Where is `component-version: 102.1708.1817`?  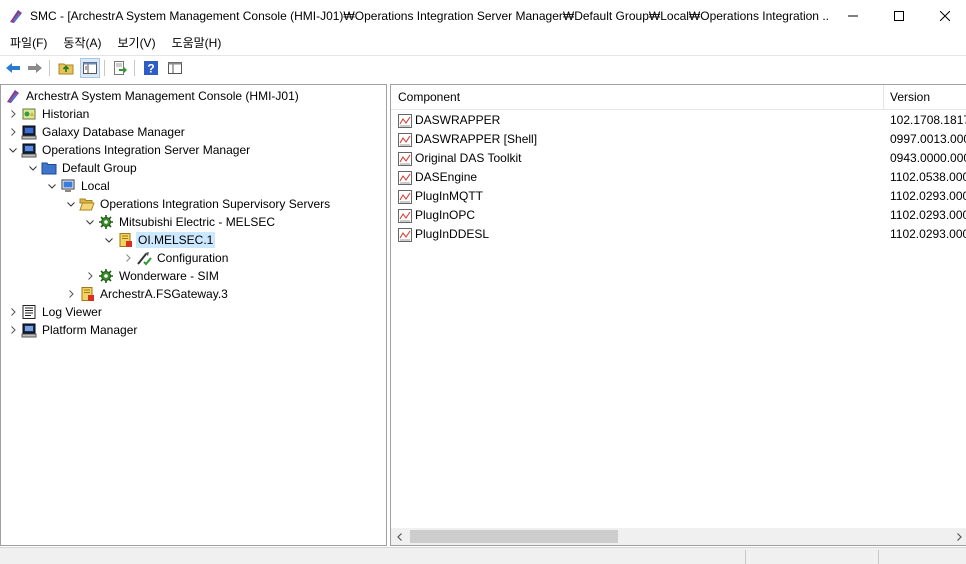 component-version: 102.1708.1817 is located at coordinates (928, 120).